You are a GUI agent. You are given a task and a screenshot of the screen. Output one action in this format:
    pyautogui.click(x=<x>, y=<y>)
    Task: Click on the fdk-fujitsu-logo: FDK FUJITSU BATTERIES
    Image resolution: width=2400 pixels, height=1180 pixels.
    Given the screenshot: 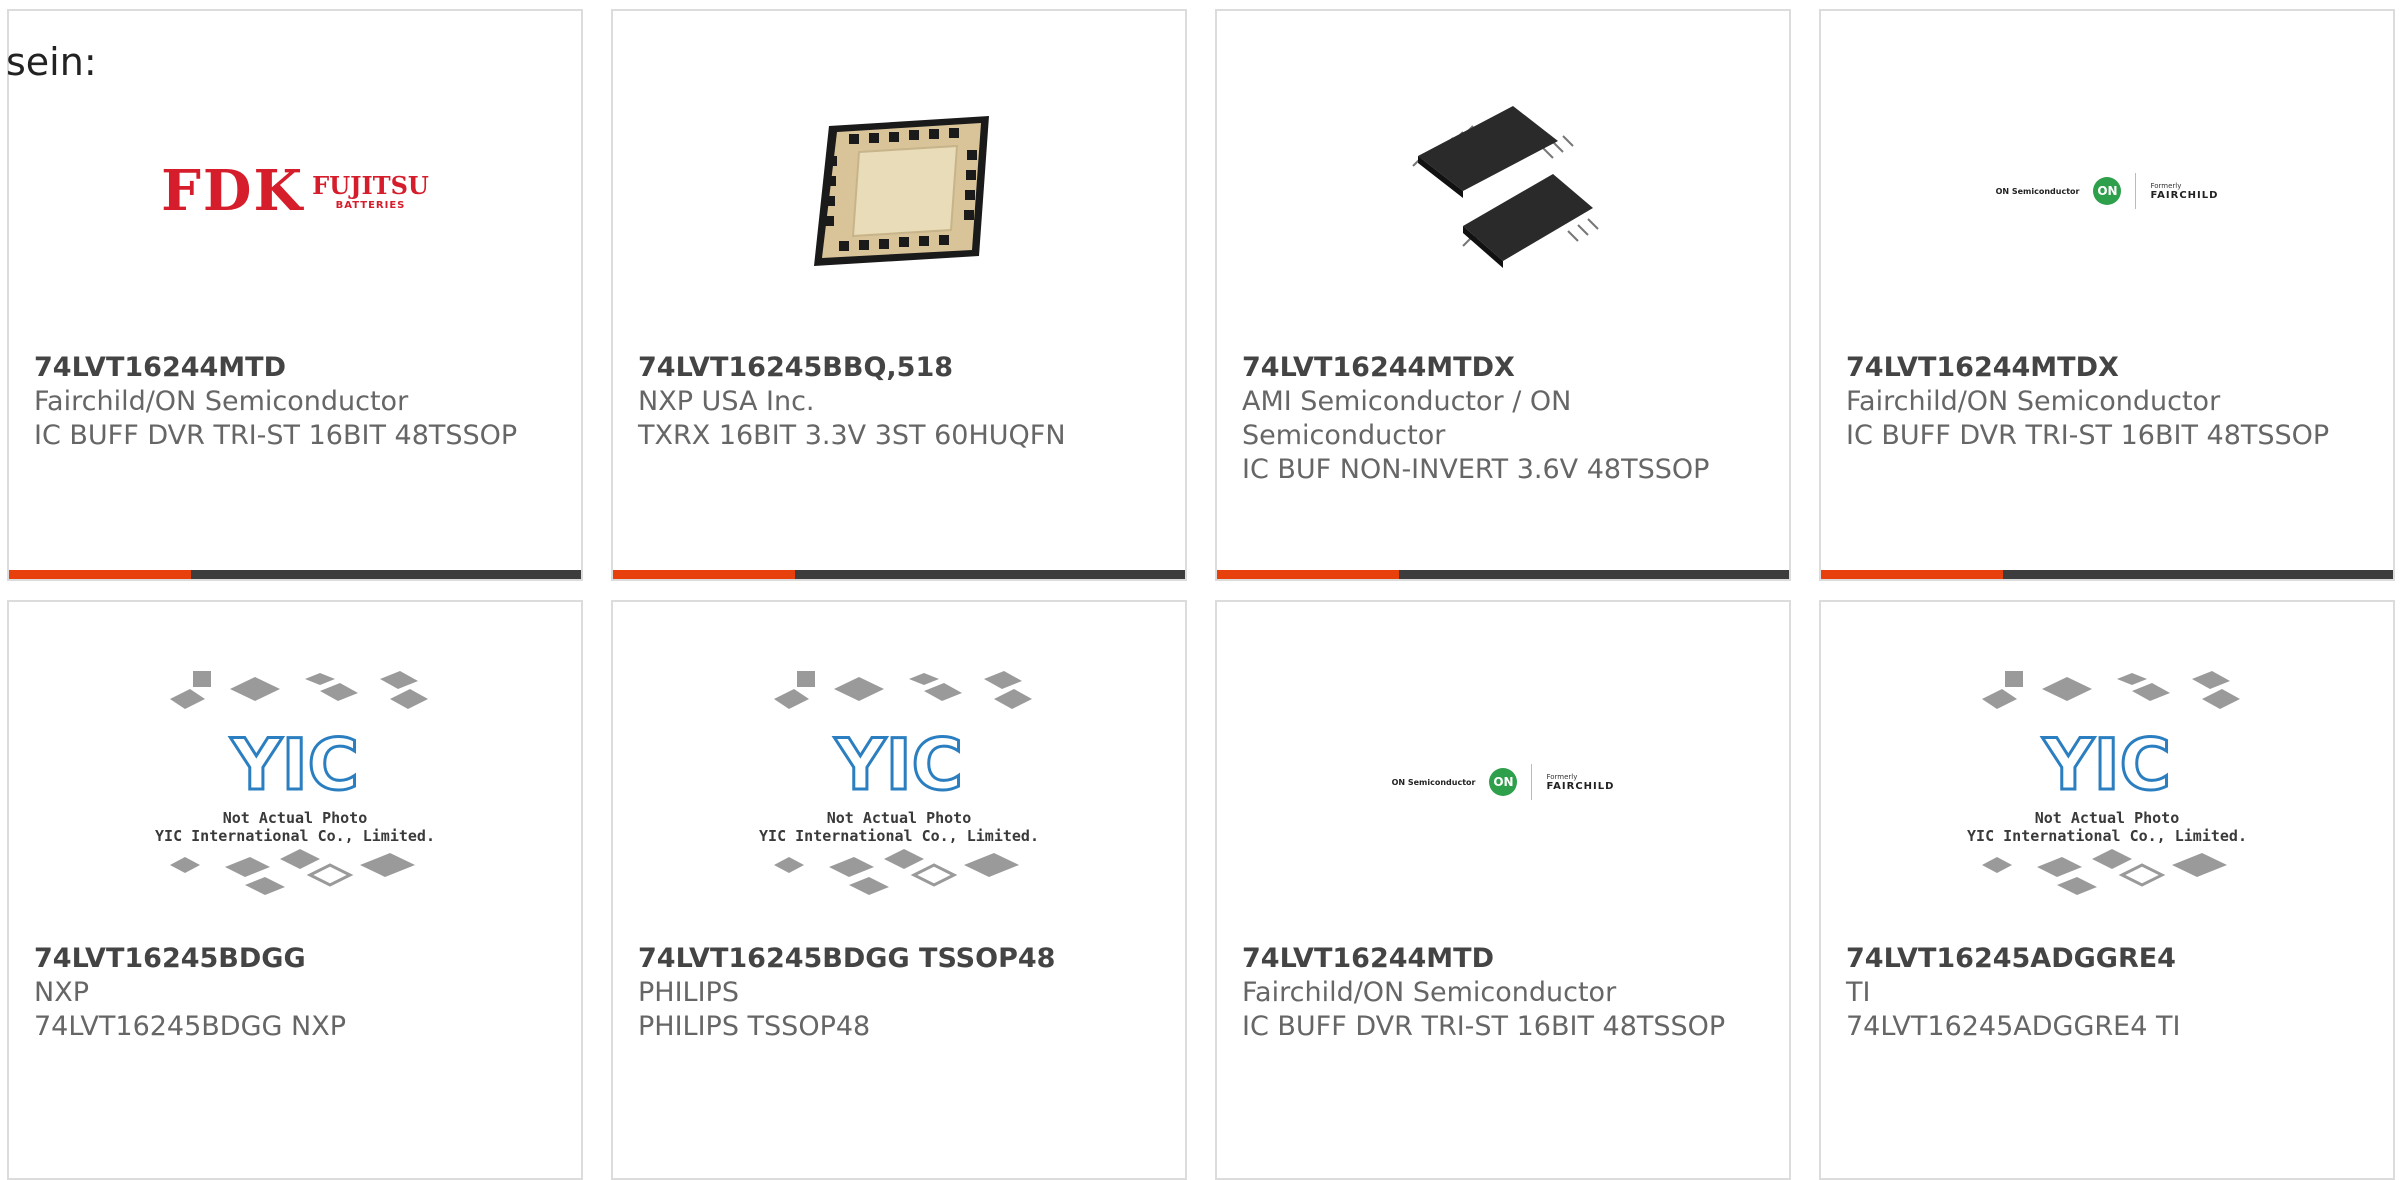 What is the action you would take?
    pyautogui.click(x=295, y=191)
    